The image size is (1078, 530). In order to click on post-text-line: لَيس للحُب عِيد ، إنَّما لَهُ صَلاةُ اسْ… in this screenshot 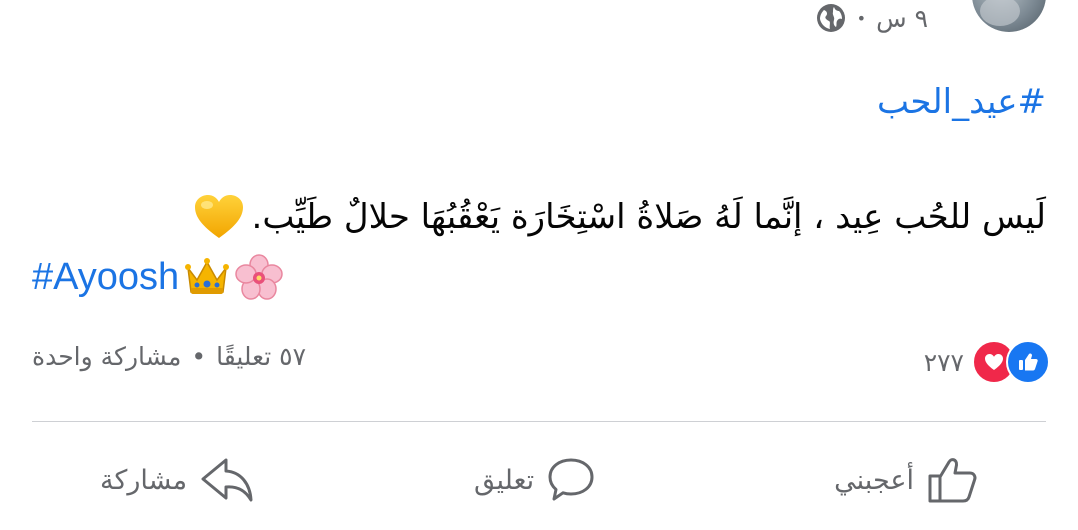, I will do `click(619, 217)`.